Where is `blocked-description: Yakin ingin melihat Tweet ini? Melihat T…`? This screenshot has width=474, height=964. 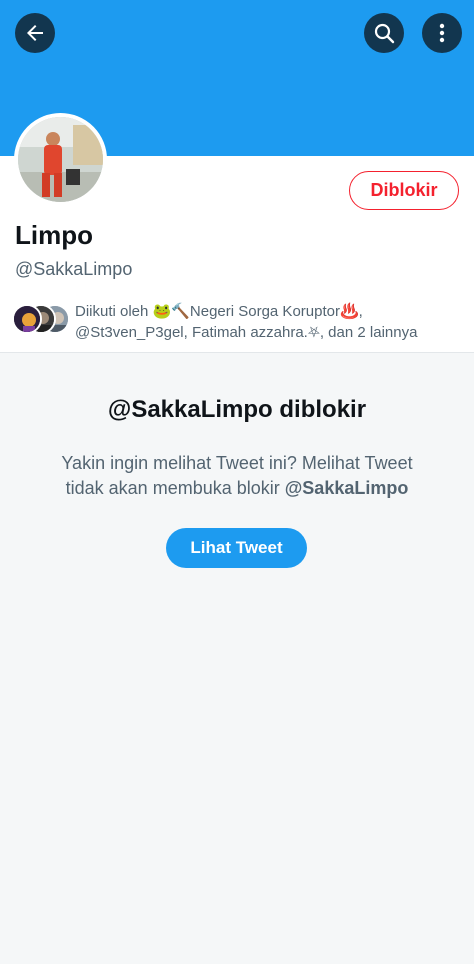
blocked-description: Yakin ingin melihat Tweet ini? Melihat T… is located at coordinates (237, 476).